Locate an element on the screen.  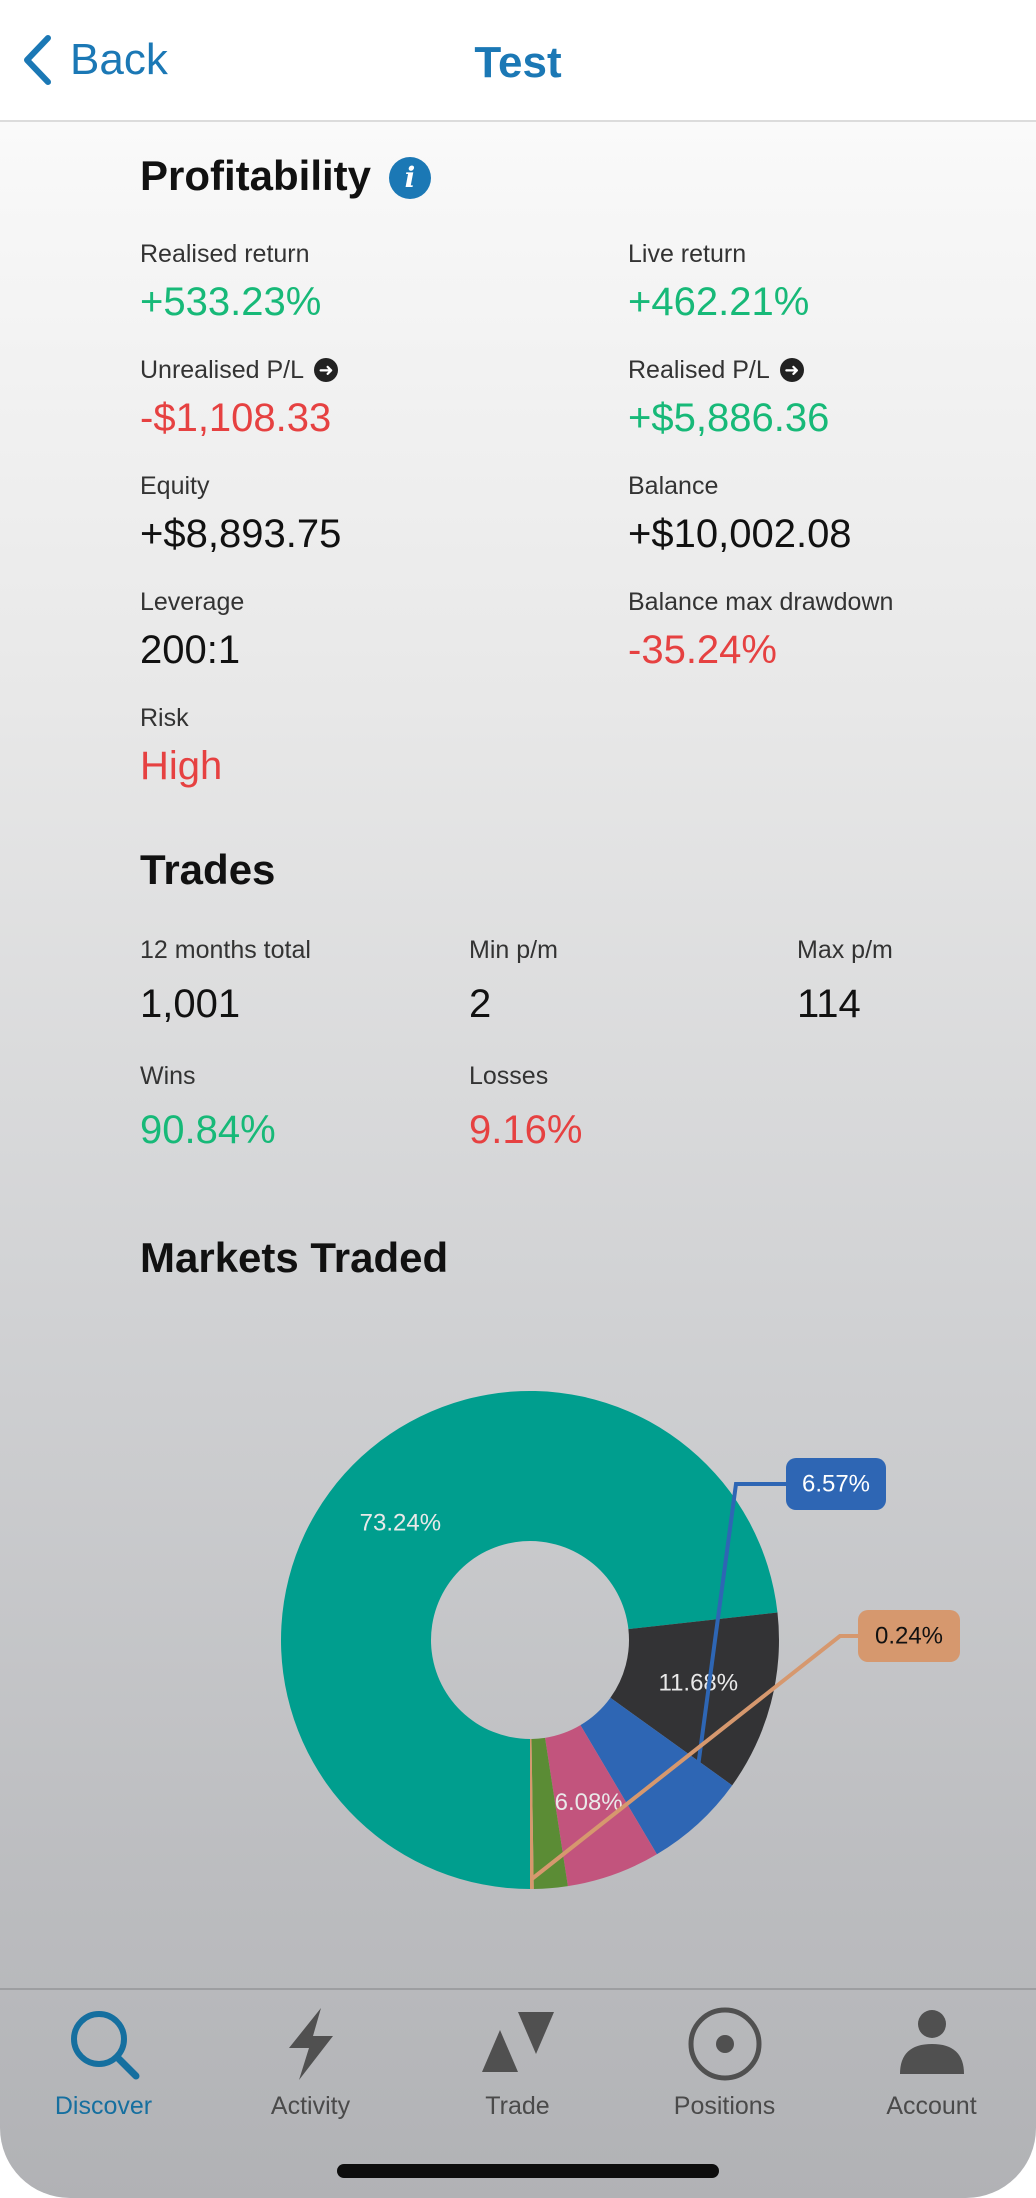
metric-value: 2 is located at coordinates (480, 1004).